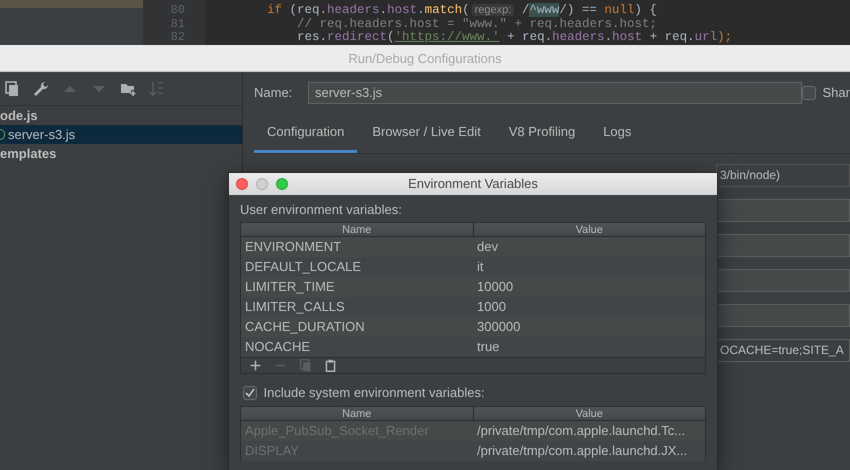 This screenshot has height=470, width=850. What do you see at coordinates (303, 267) in the screenshot?
I see `table-cell-text: DEFAULT_LOCALE` at bounding box center [303, 267].